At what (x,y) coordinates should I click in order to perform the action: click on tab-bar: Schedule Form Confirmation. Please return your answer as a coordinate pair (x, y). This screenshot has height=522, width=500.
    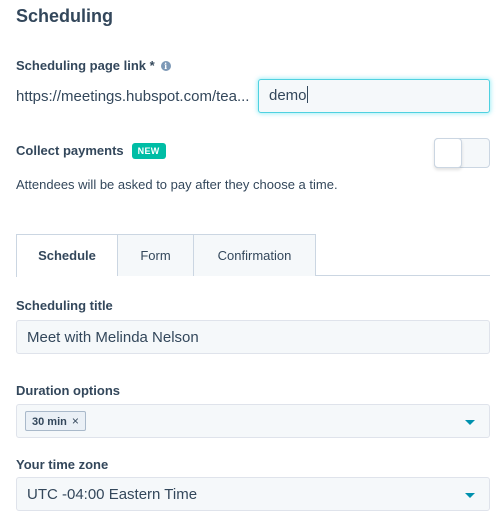
    Looking at the image, I should click on (253, 255).